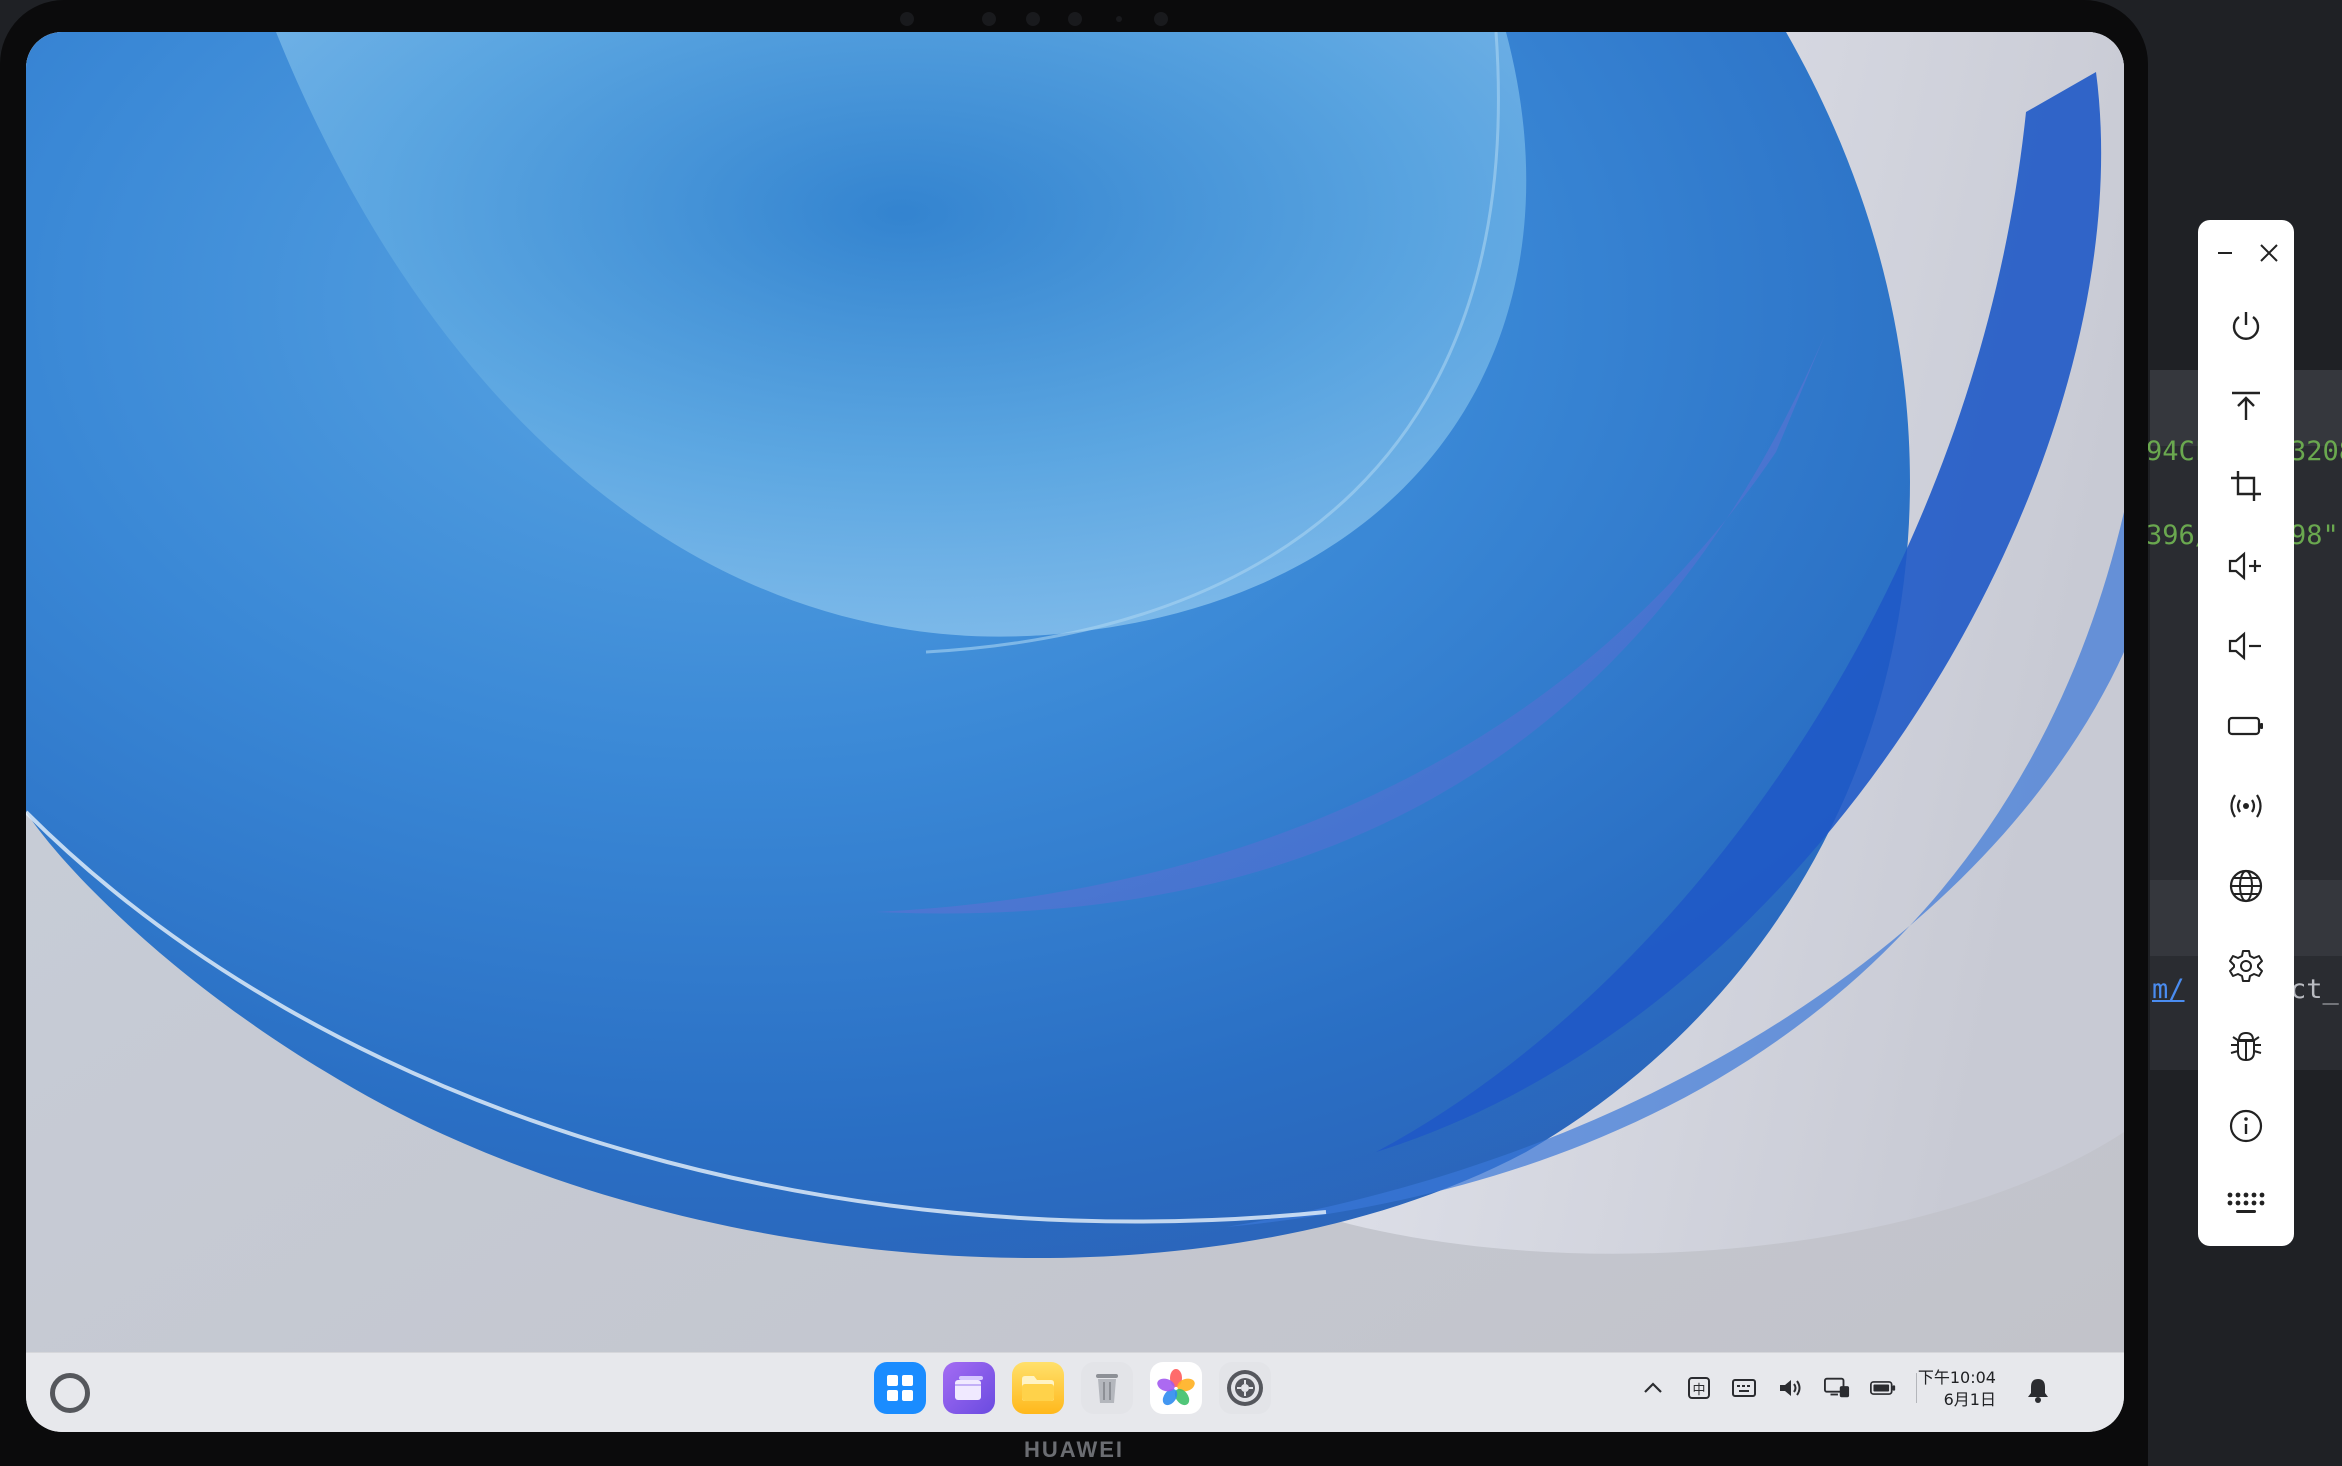 This screenshot has height=1466, width=2342. I want to click on emulator-control-panel, so click(2246, 733).